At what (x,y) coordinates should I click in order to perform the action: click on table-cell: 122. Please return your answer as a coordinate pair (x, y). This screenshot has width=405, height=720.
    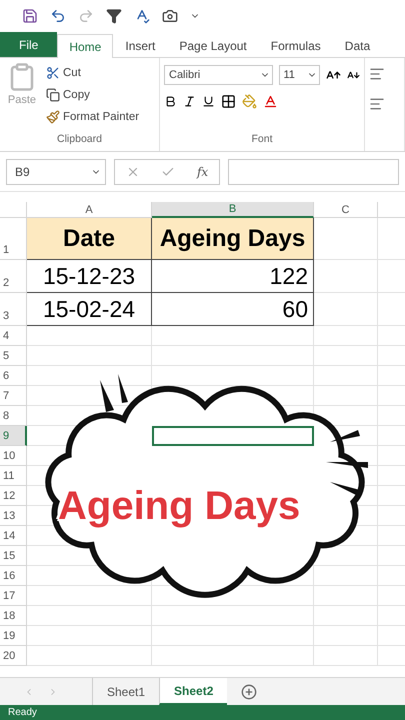
    Looking at the image, I should click on (233, 276).